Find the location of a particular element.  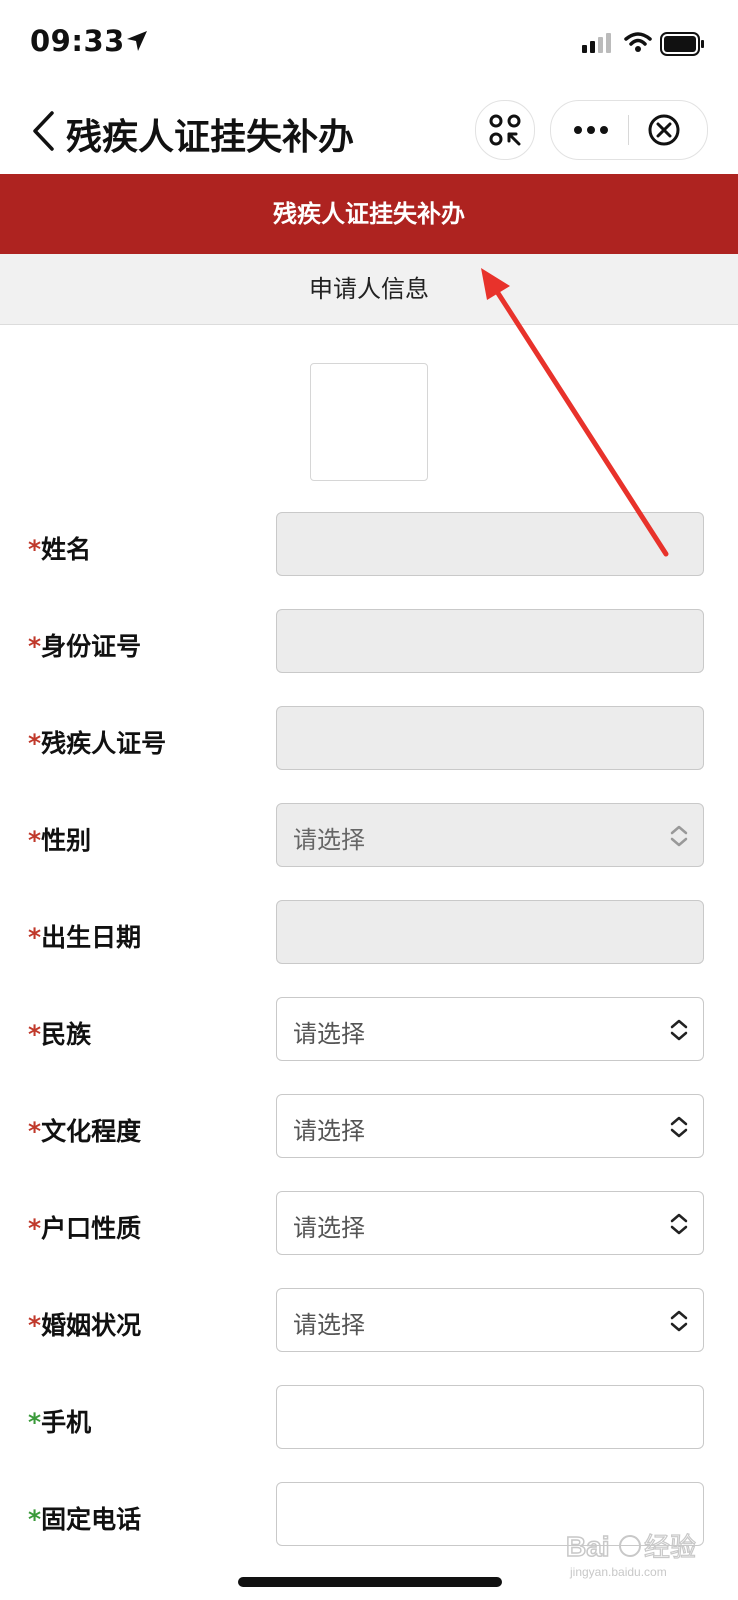

scan-button is located at coordinates (505, 130).